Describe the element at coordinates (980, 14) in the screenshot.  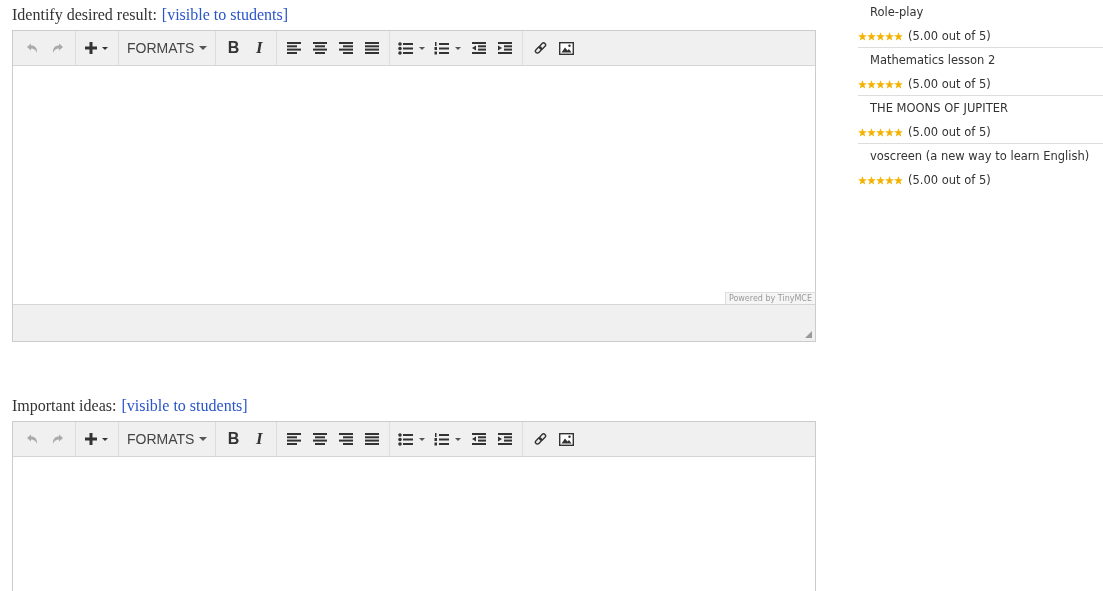
I see `lesson-link: Role-play` at that location.